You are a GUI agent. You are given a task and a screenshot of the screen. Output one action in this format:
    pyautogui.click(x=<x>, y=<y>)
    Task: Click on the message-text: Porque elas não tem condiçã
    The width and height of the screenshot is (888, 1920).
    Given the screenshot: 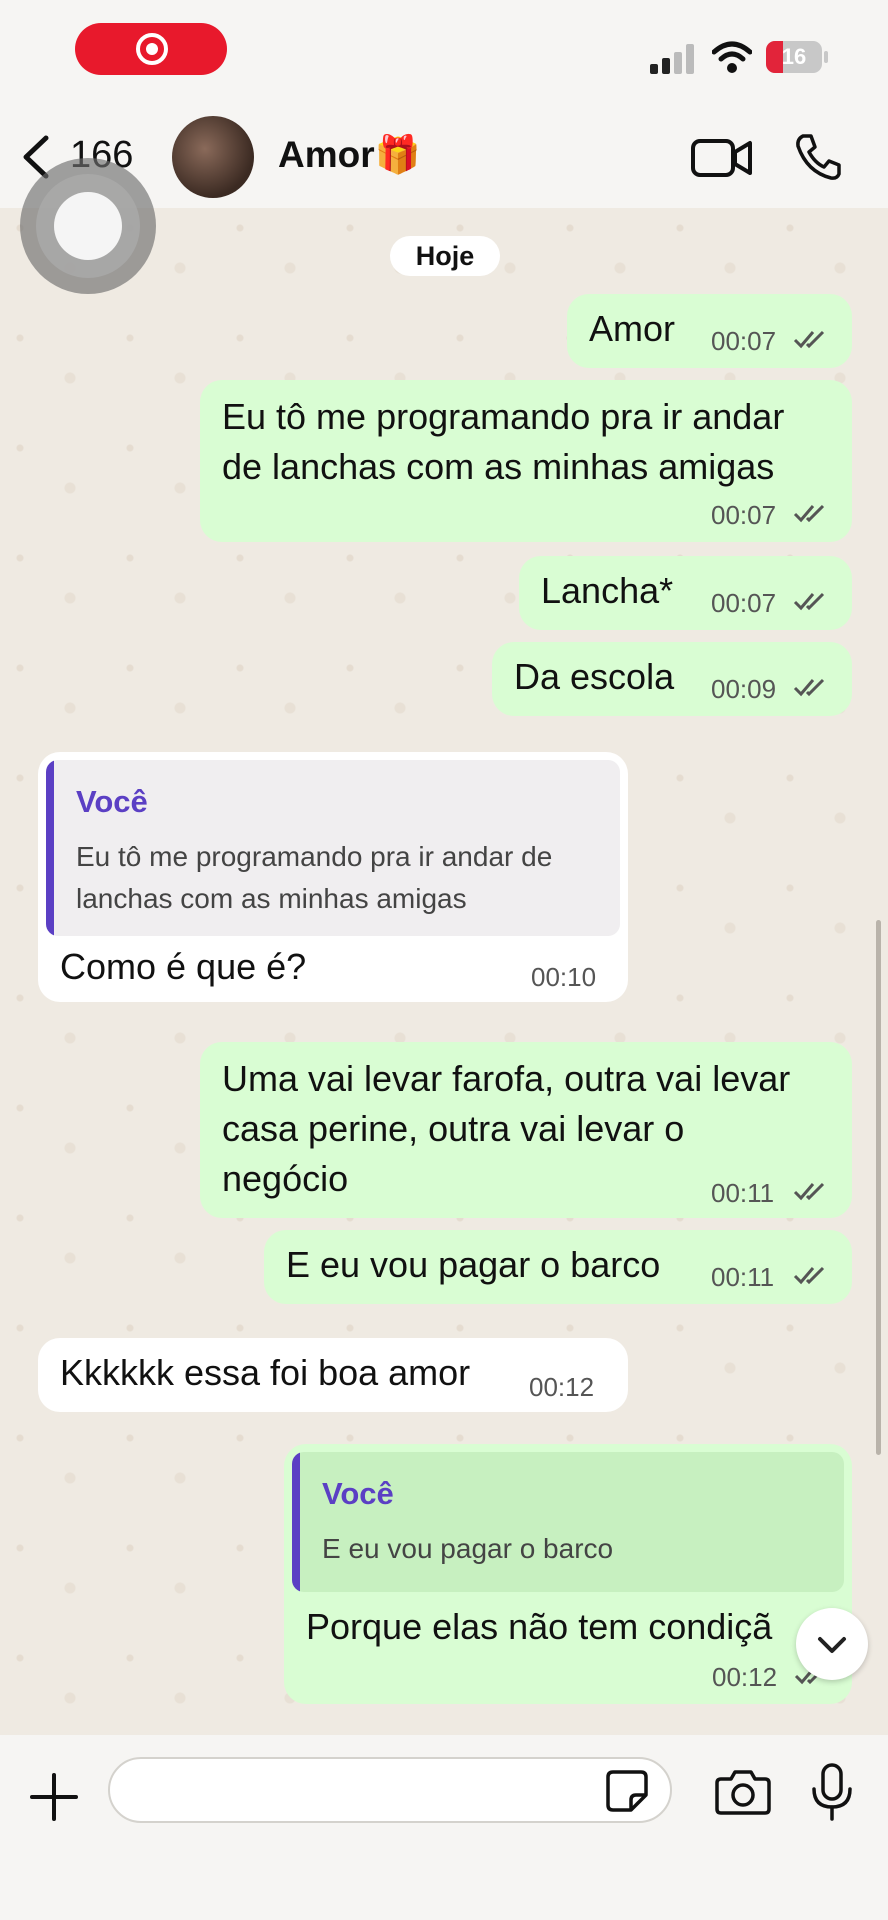 What is the action you would take?
    pyautogui.click(x=539, y=1626)
    